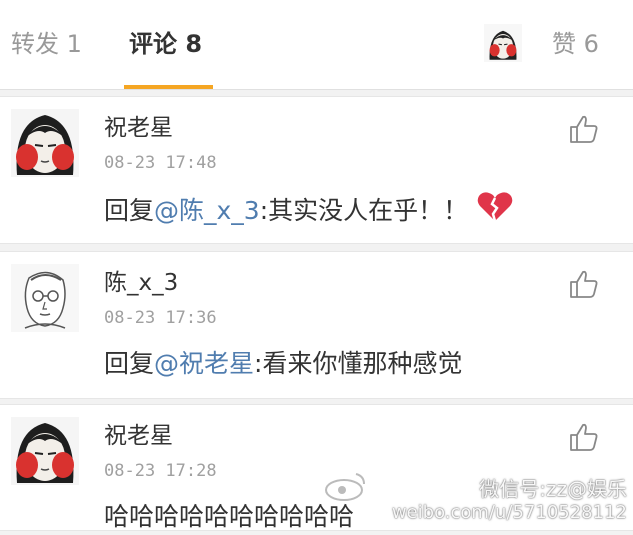  What do you see at coordinates (344, 487) in the screenshot?
I see `weibo-logo-icon` at bounding box center [344, 487].